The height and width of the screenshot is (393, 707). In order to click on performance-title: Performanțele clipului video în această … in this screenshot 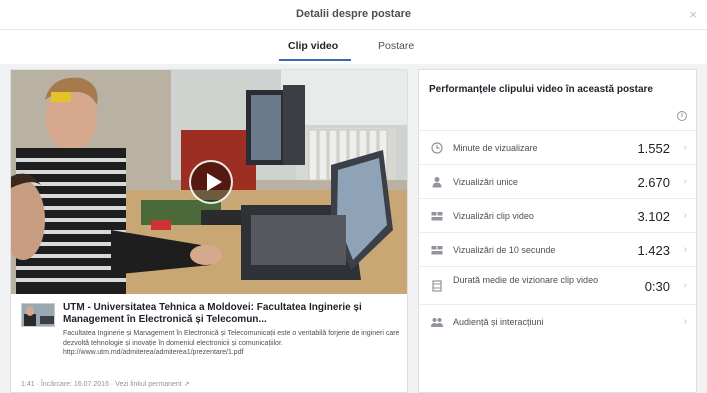, I will do `click(541, 89)`.